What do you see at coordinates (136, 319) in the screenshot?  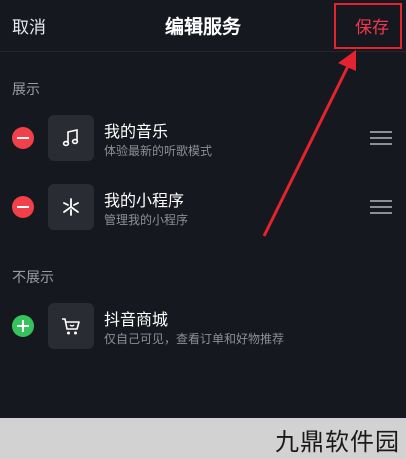 I see `service-title: 抖音商城` at bounding box center [136, 319].